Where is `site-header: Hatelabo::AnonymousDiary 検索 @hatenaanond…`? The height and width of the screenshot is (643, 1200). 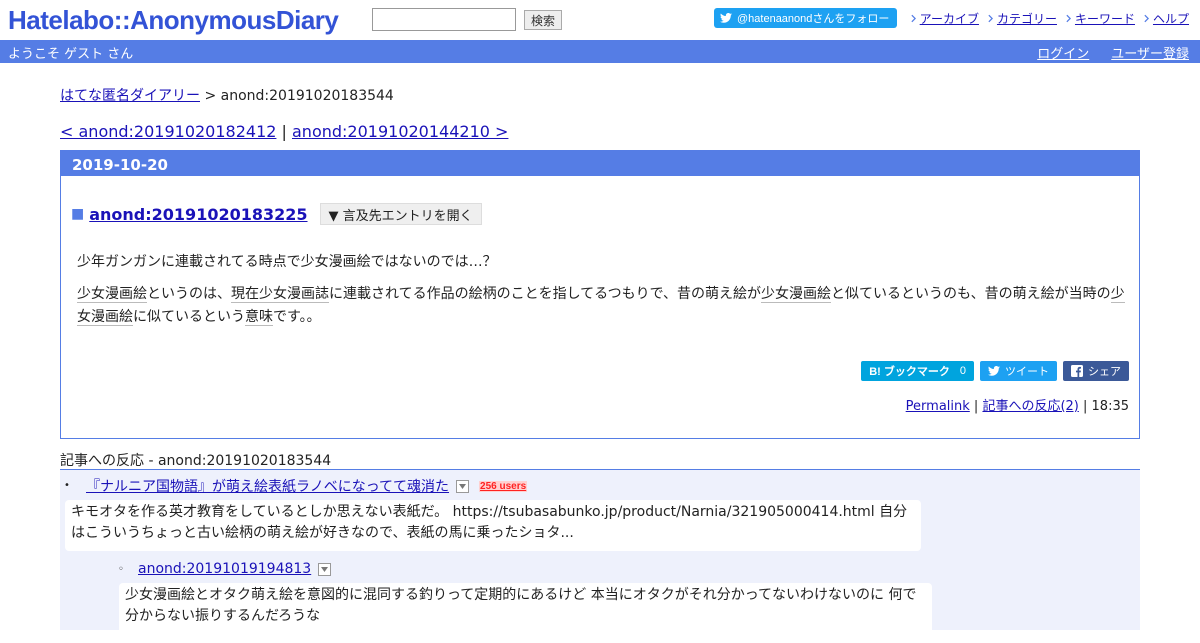
site-header: Hatelabo::AnonymousDiary 検索 @hatenaanond… is located at coordinates (600, 20).